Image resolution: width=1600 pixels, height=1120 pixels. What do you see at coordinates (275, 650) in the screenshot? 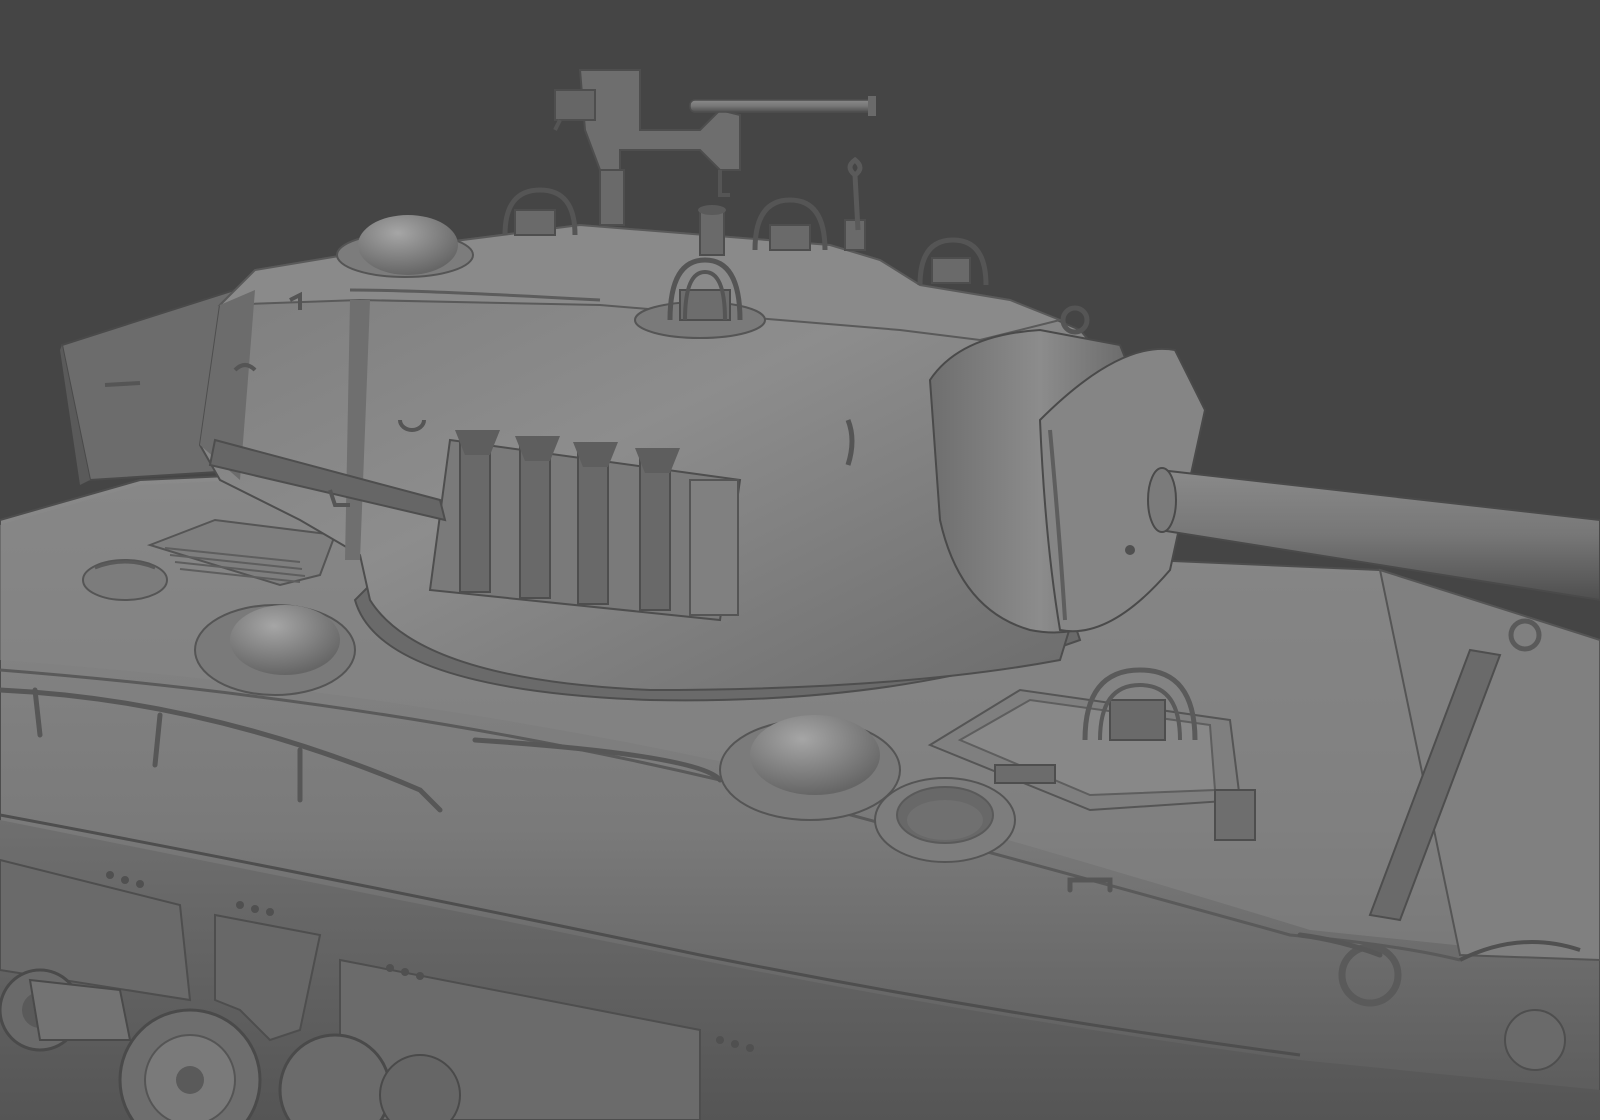
I see `hull-ventilator-dome-left` at bounding box center [275, 650].